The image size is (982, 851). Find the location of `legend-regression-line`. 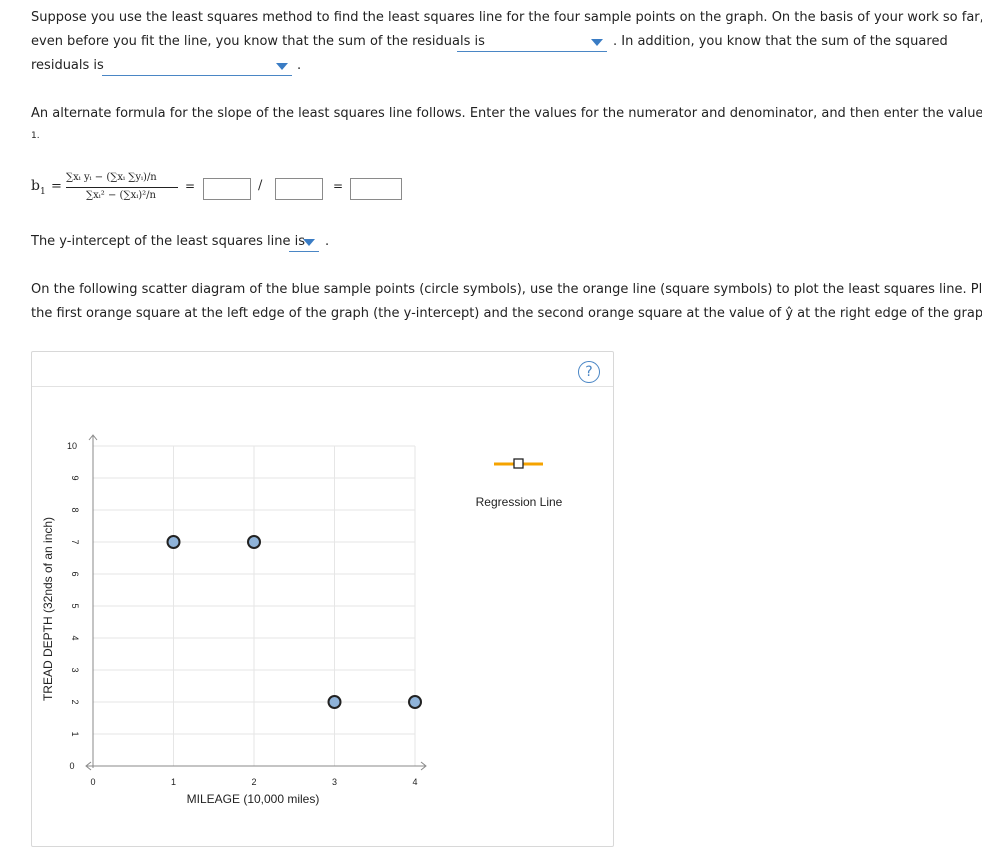

legend-regression-line is located at coordinates (518, 463).